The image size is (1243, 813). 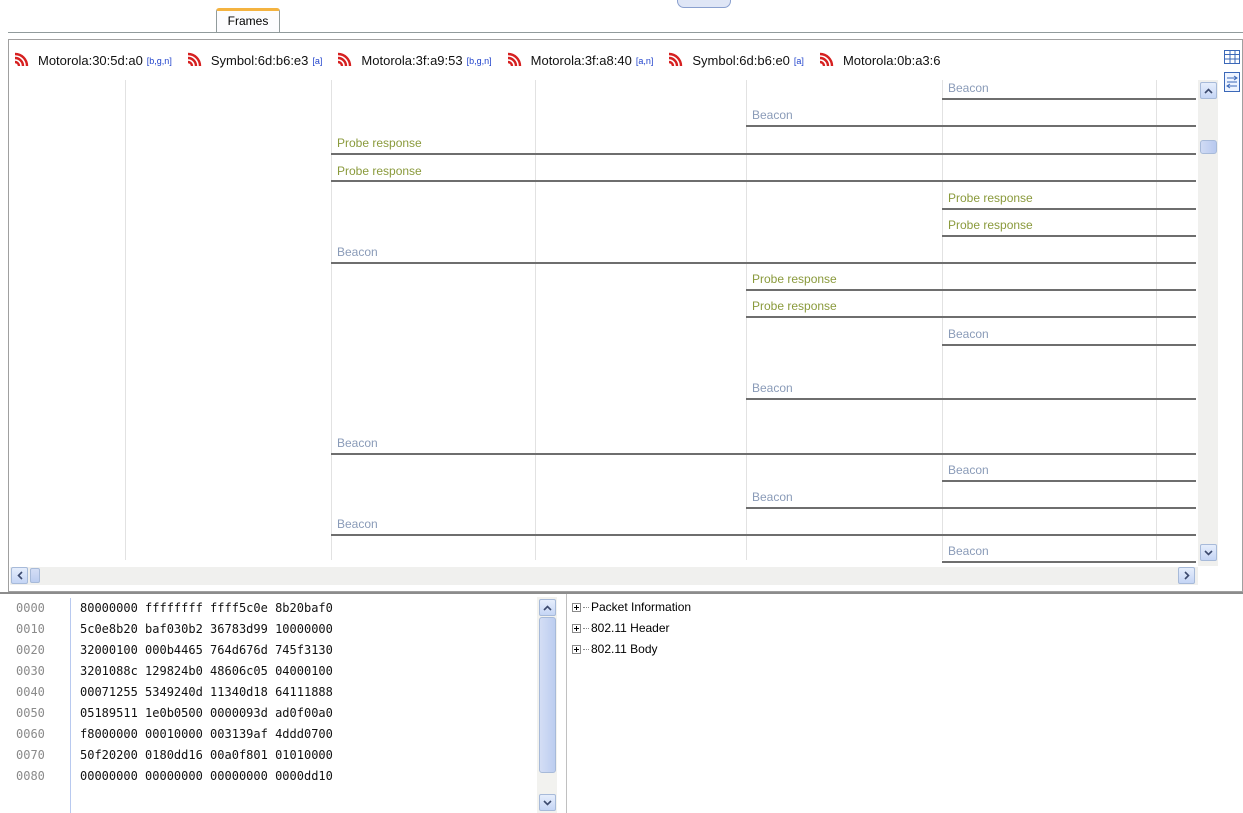 I want to click on hex-bytes: 50f20200 0180dd16 00a0f801 01010000, so click(x=206, y=755).